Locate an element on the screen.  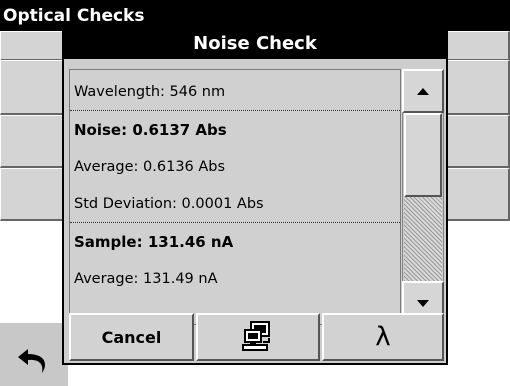
cancel-button: Cancel is located at coordinates (131, 337).